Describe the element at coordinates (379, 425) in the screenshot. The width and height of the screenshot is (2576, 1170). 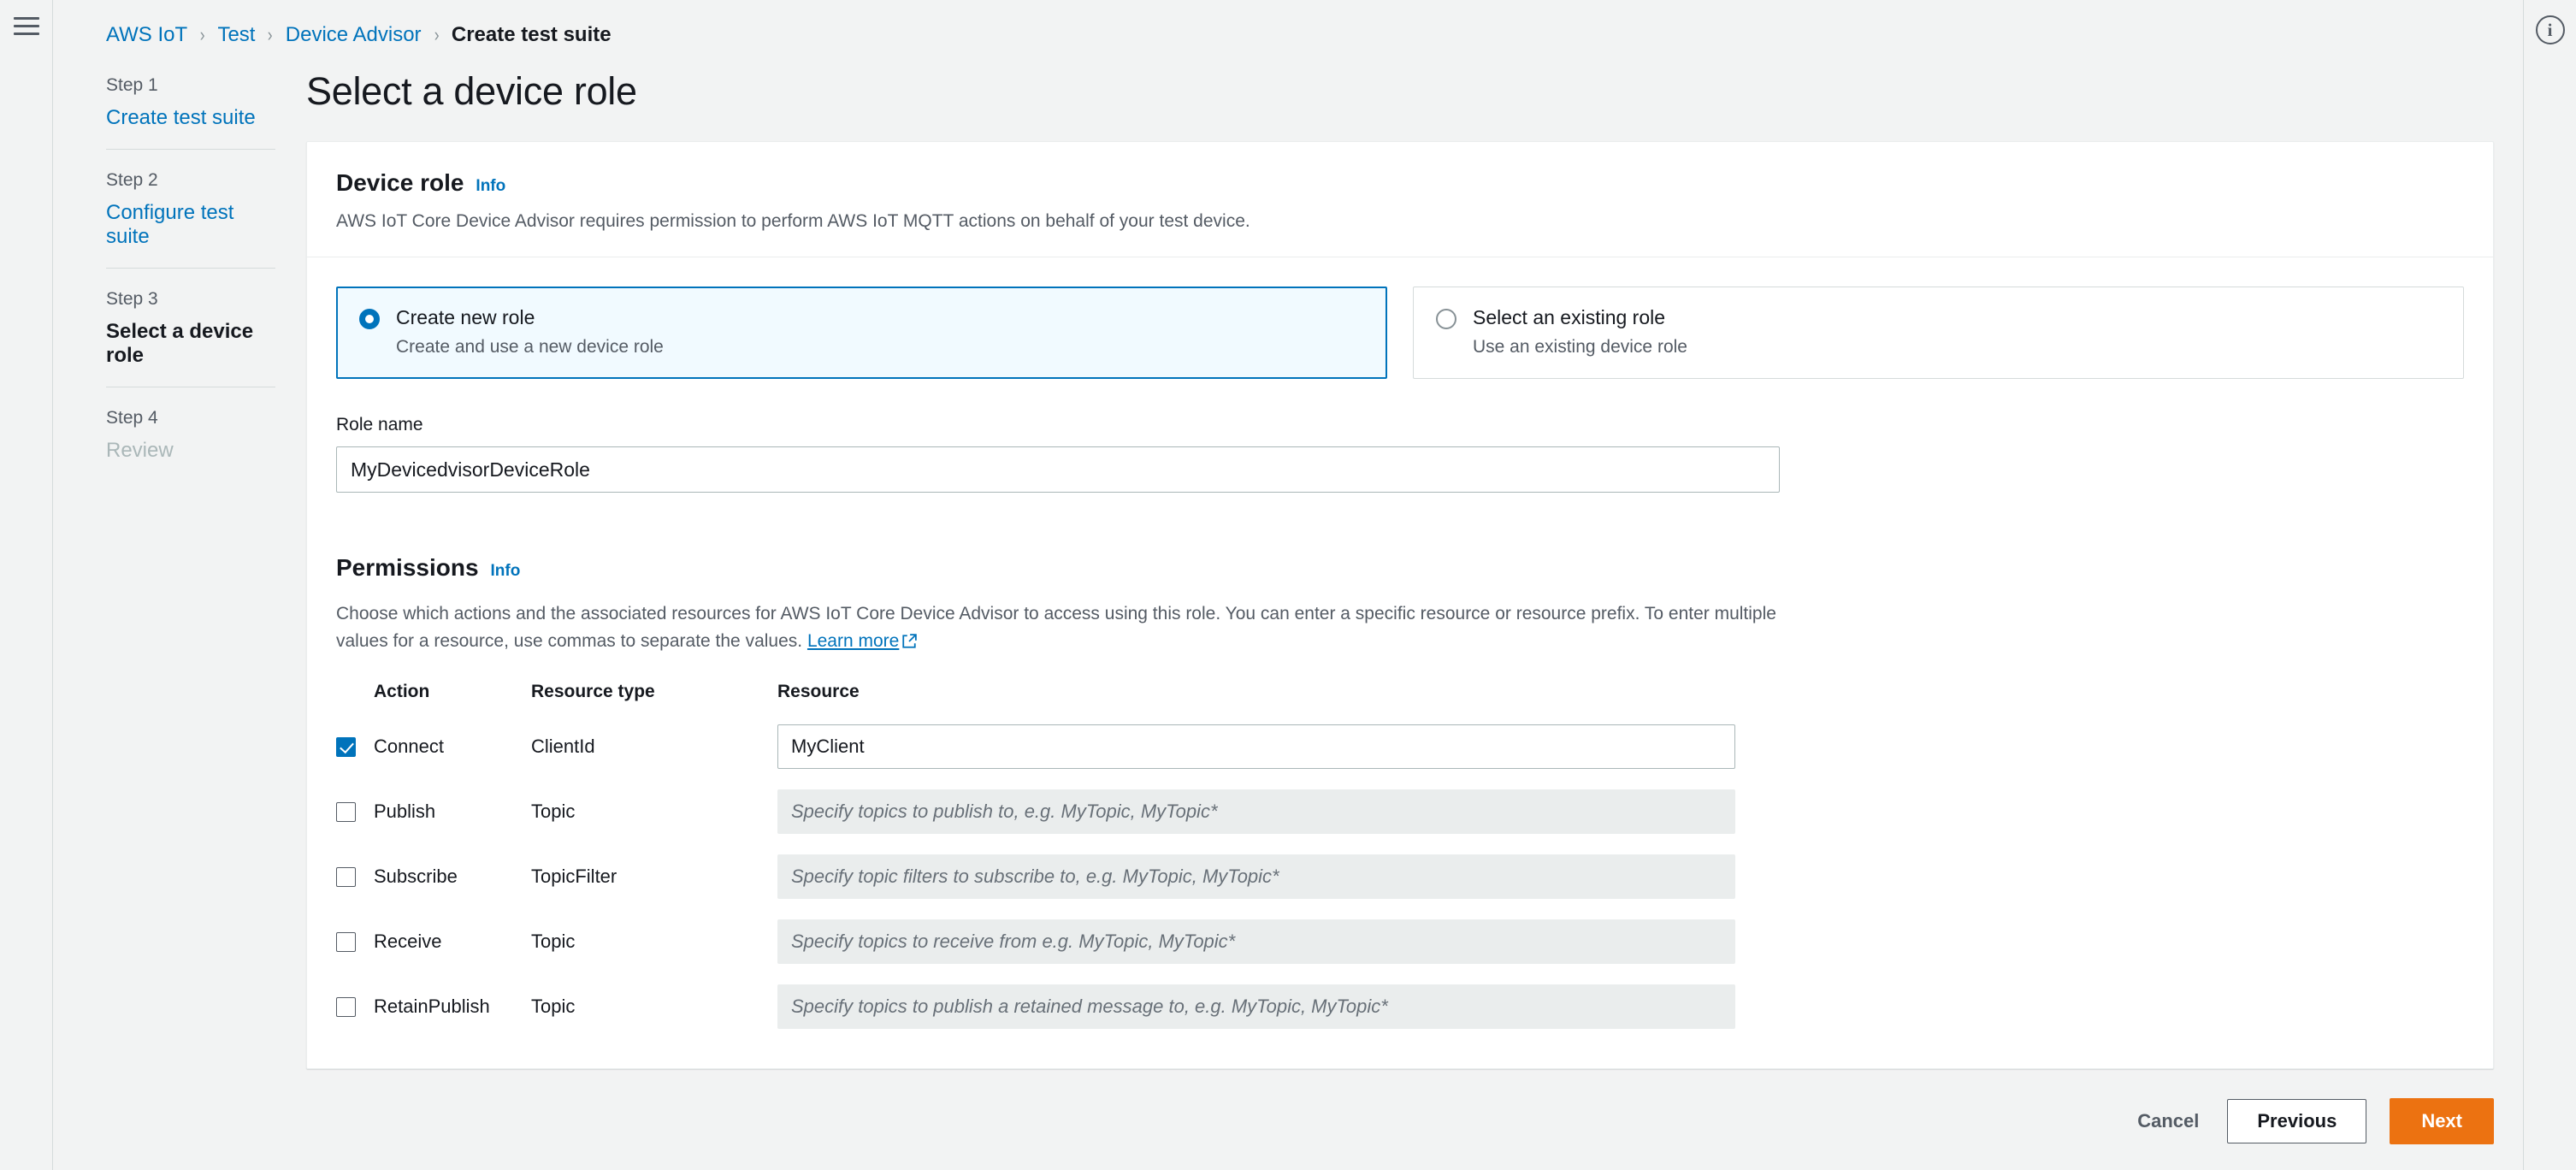
I see `role-name-label: Role name` at that location.